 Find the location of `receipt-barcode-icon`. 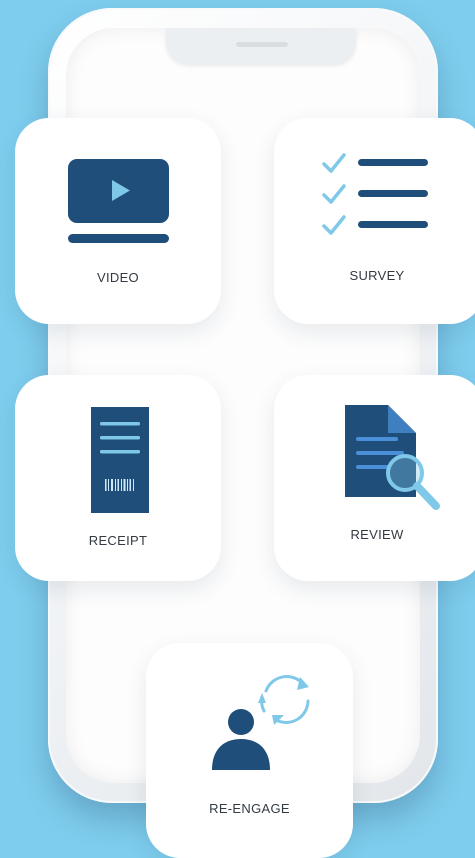

receipt-barcode-icon is located at coordinates (120, 460).